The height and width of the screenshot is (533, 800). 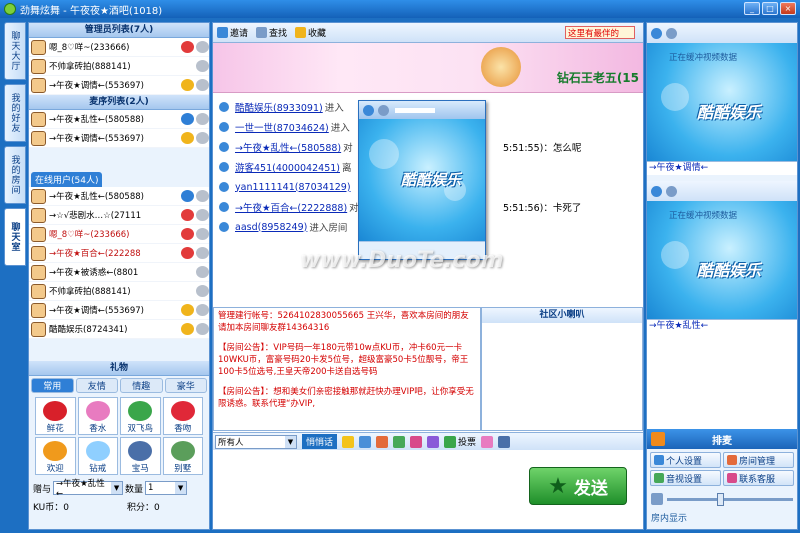 I want to click on recipient-select: 所有人 ▼, so click(x=256, y=441).